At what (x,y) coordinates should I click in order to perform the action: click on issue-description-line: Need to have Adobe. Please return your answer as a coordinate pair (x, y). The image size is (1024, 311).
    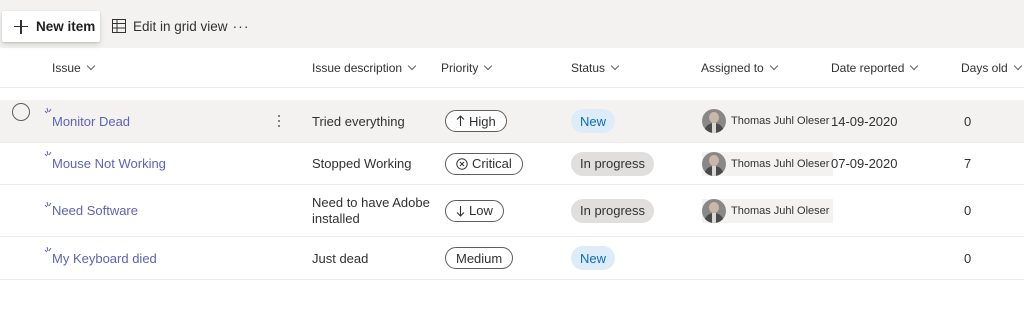
    Looking at the image, I should click on (371, 202).